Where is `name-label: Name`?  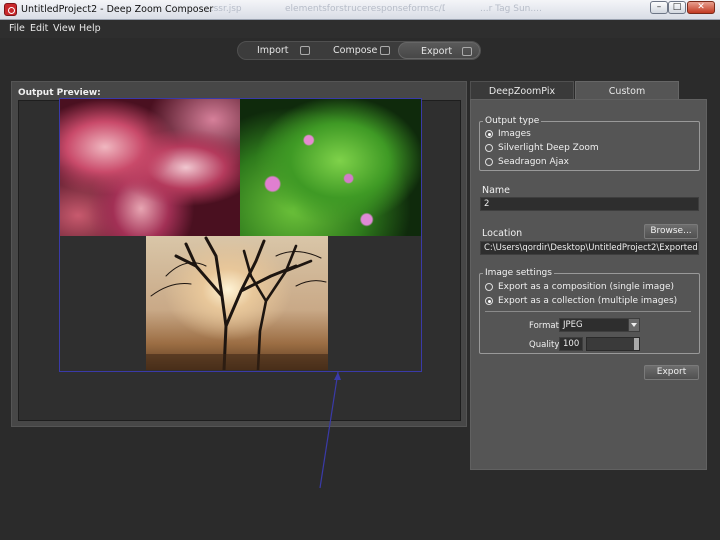
name-label: Name is located at coordinates (496, 190).